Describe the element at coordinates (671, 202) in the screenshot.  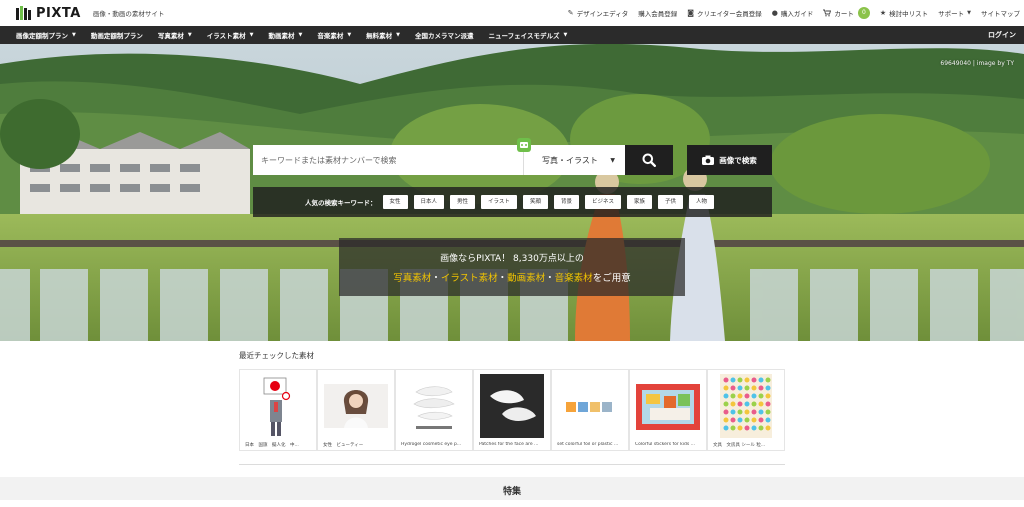
I see `popular-tag: 子供` at that location.